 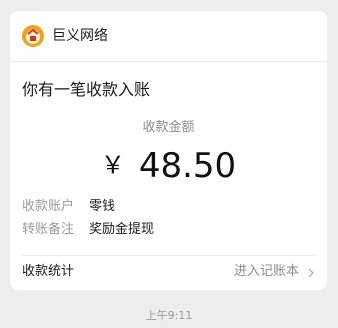 What do you see at coordinates (102, 206) in the screenshot?
I see `detail-value: 零钱` at bounding box center [102, 206].